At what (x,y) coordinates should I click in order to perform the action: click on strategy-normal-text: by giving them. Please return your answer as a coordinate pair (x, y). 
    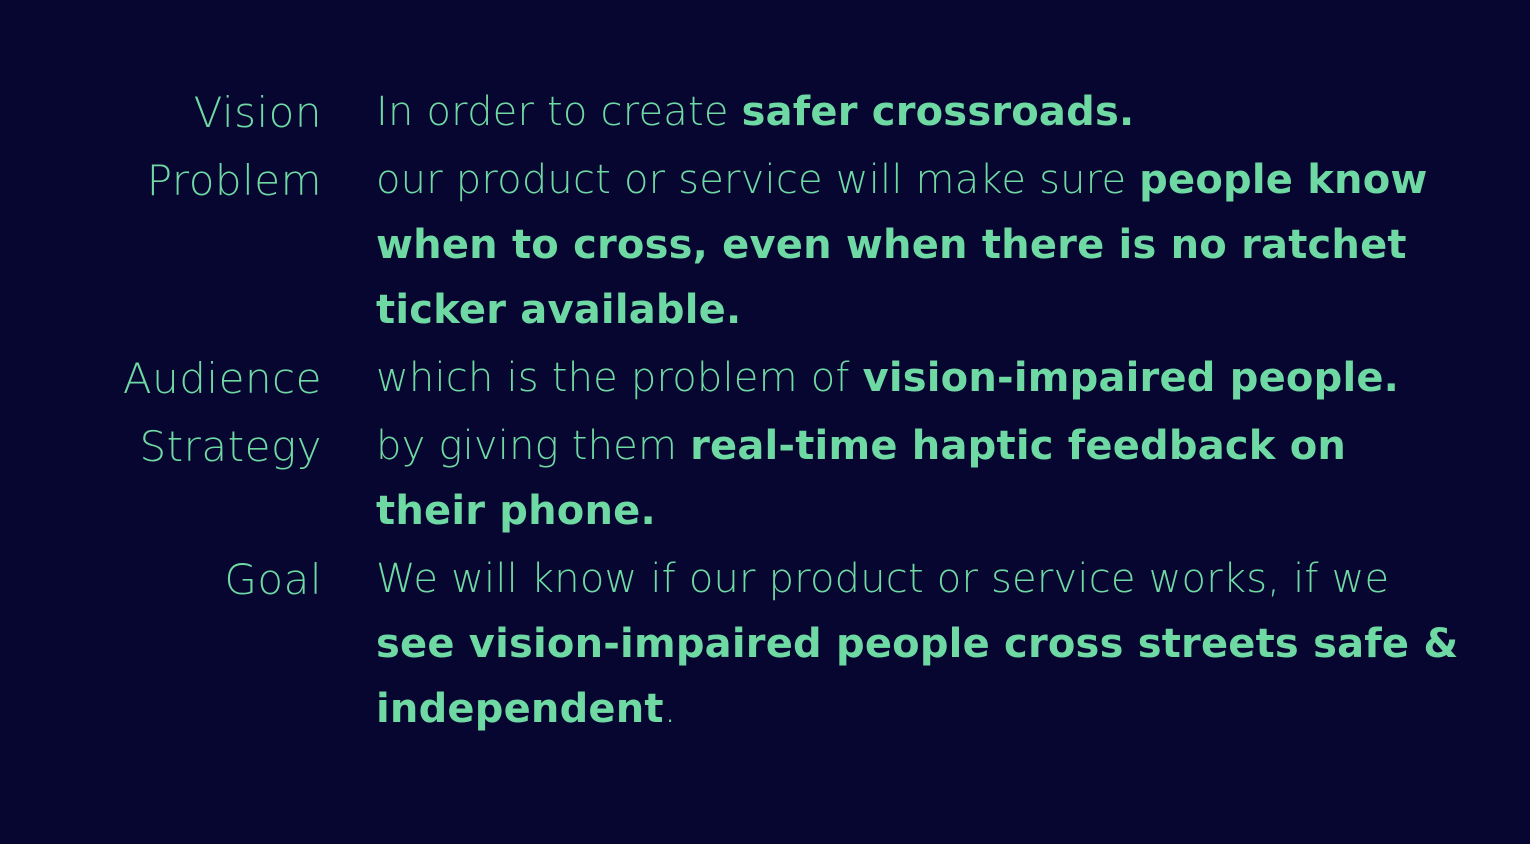
    Looking at the image, I should click on (533, 446).